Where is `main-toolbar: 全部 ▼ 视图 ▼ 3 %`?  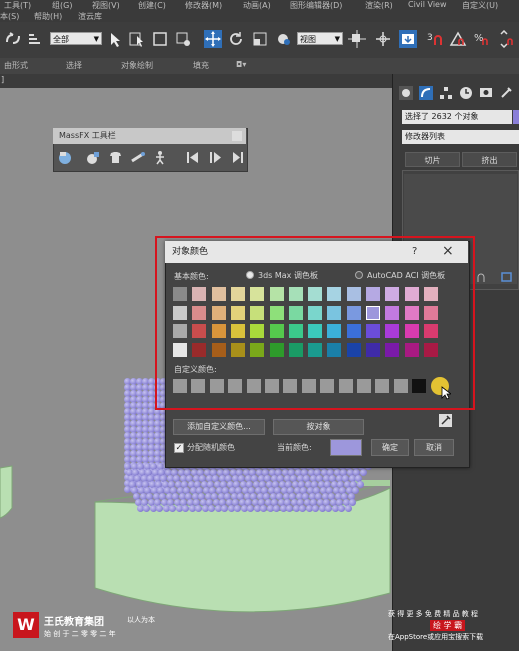
main-toolbar: 全部 ▼ 视图 ▼ 3 % is located at coordinates (259, 40).